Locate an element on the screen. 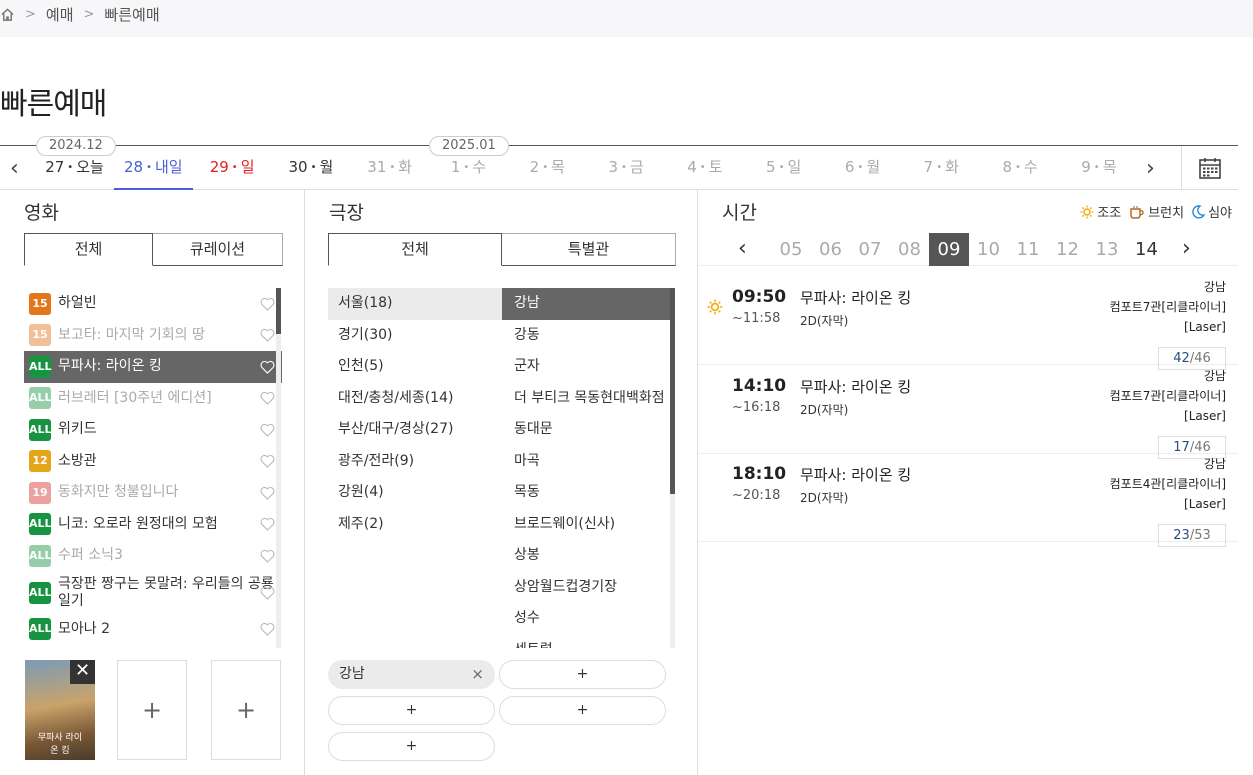 This screenshot has width=1253, height=775. home-icon is located at coordinates (7, 14).